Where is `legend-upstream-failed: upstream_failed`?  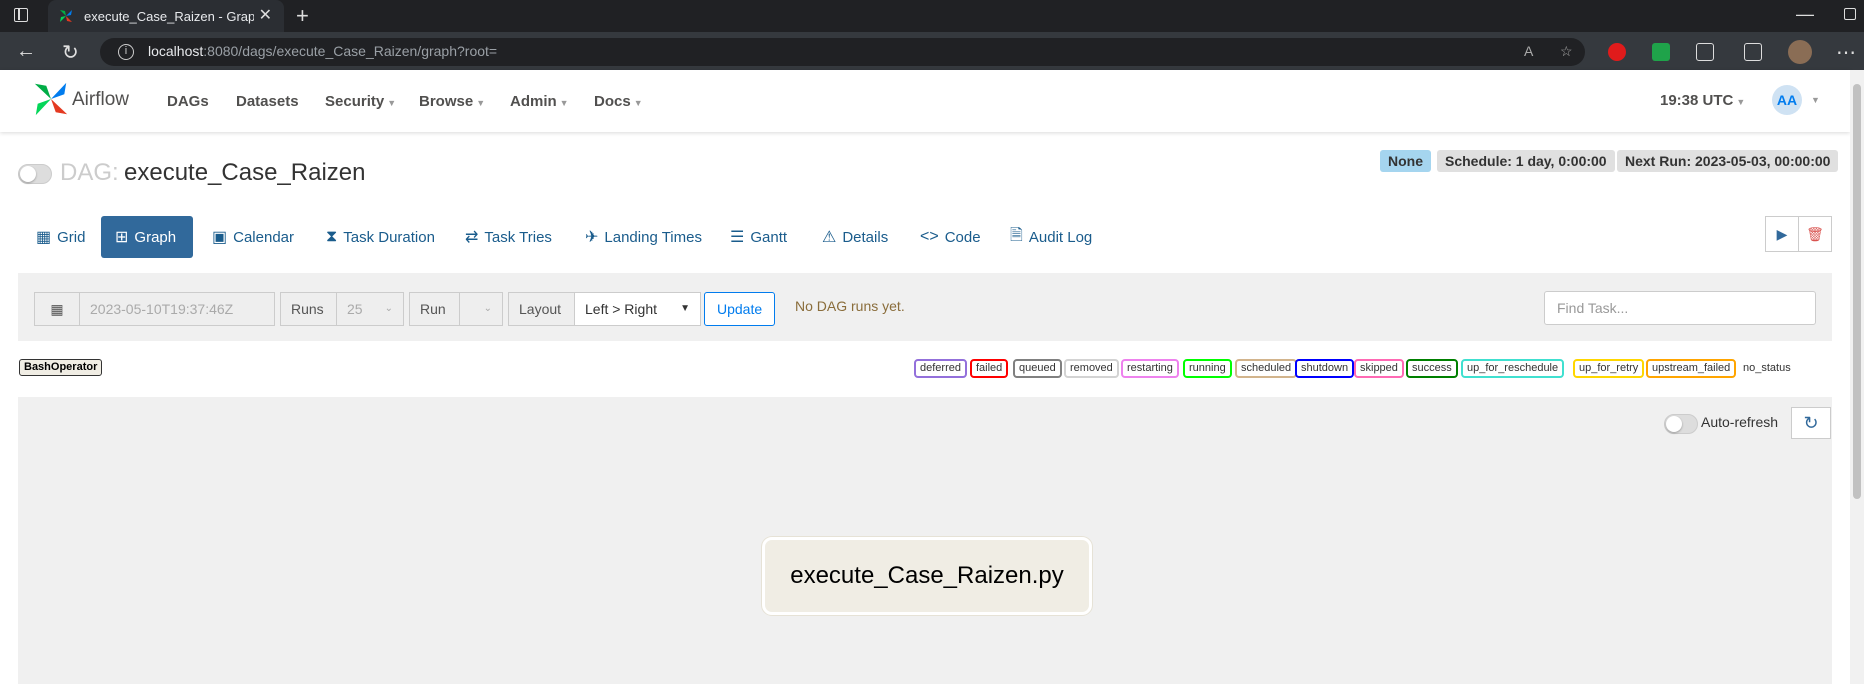 legend-upstream-failed: upstream_failed is located at coordinates (1691, 368).